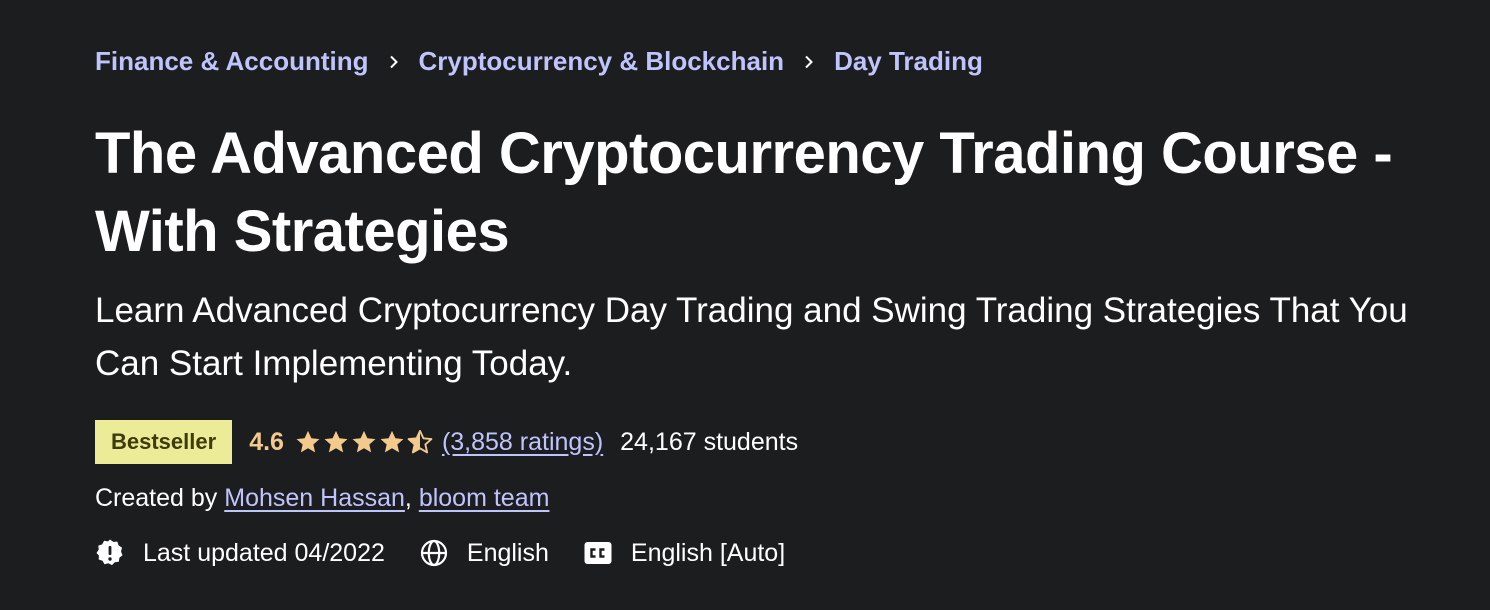 The height and width of the screenshot is (610, 1490). Describe the element at coordinates (232, 61) in the screenshot. I see `breadcrumb-item-finance-accounting: Finance & Accounting` at that location.